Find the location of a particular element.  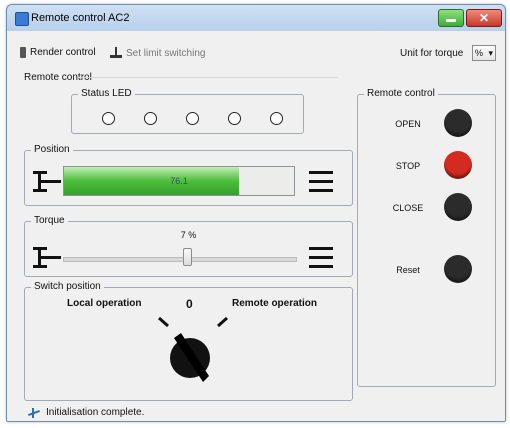

switch-position-title: Switch position is located at coordinates (67, 286).